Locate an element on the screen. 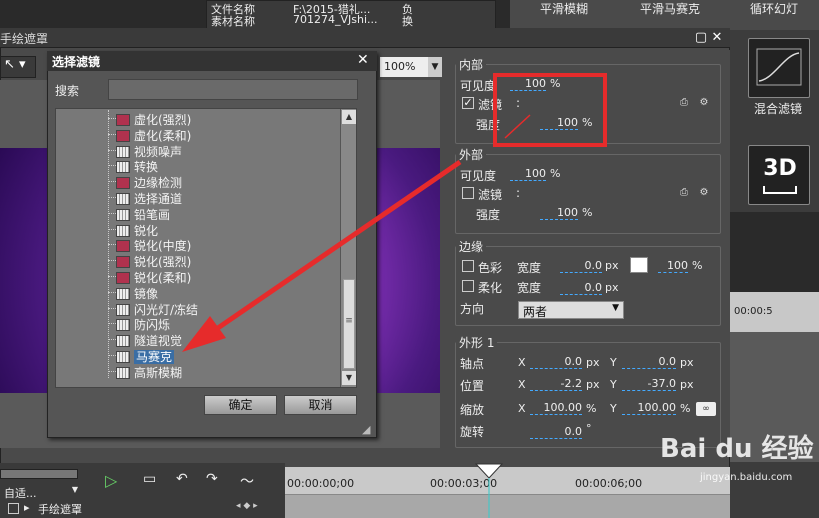 The width and height of the screenshot is (819, 518). watermark-logo: Bai du 经验 is located at coordinates (737, 449).